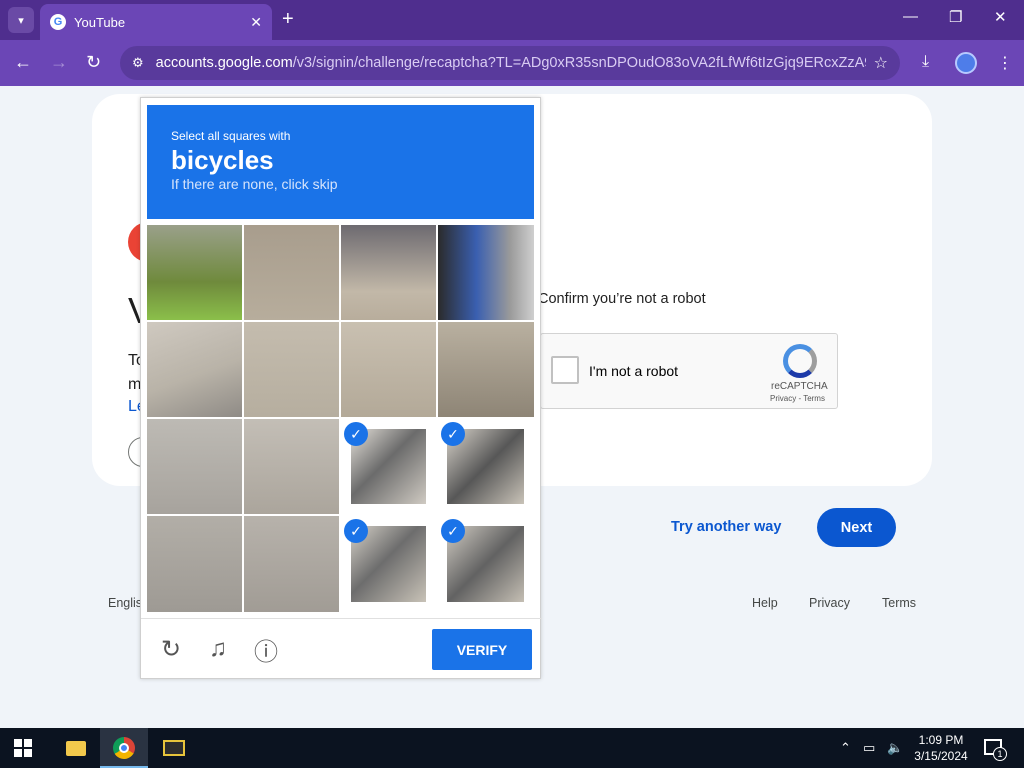 The width and height of the screenshot is (1024, 768). I want to click on challenge-hint: If there are none, click skip, so click(254, 184).